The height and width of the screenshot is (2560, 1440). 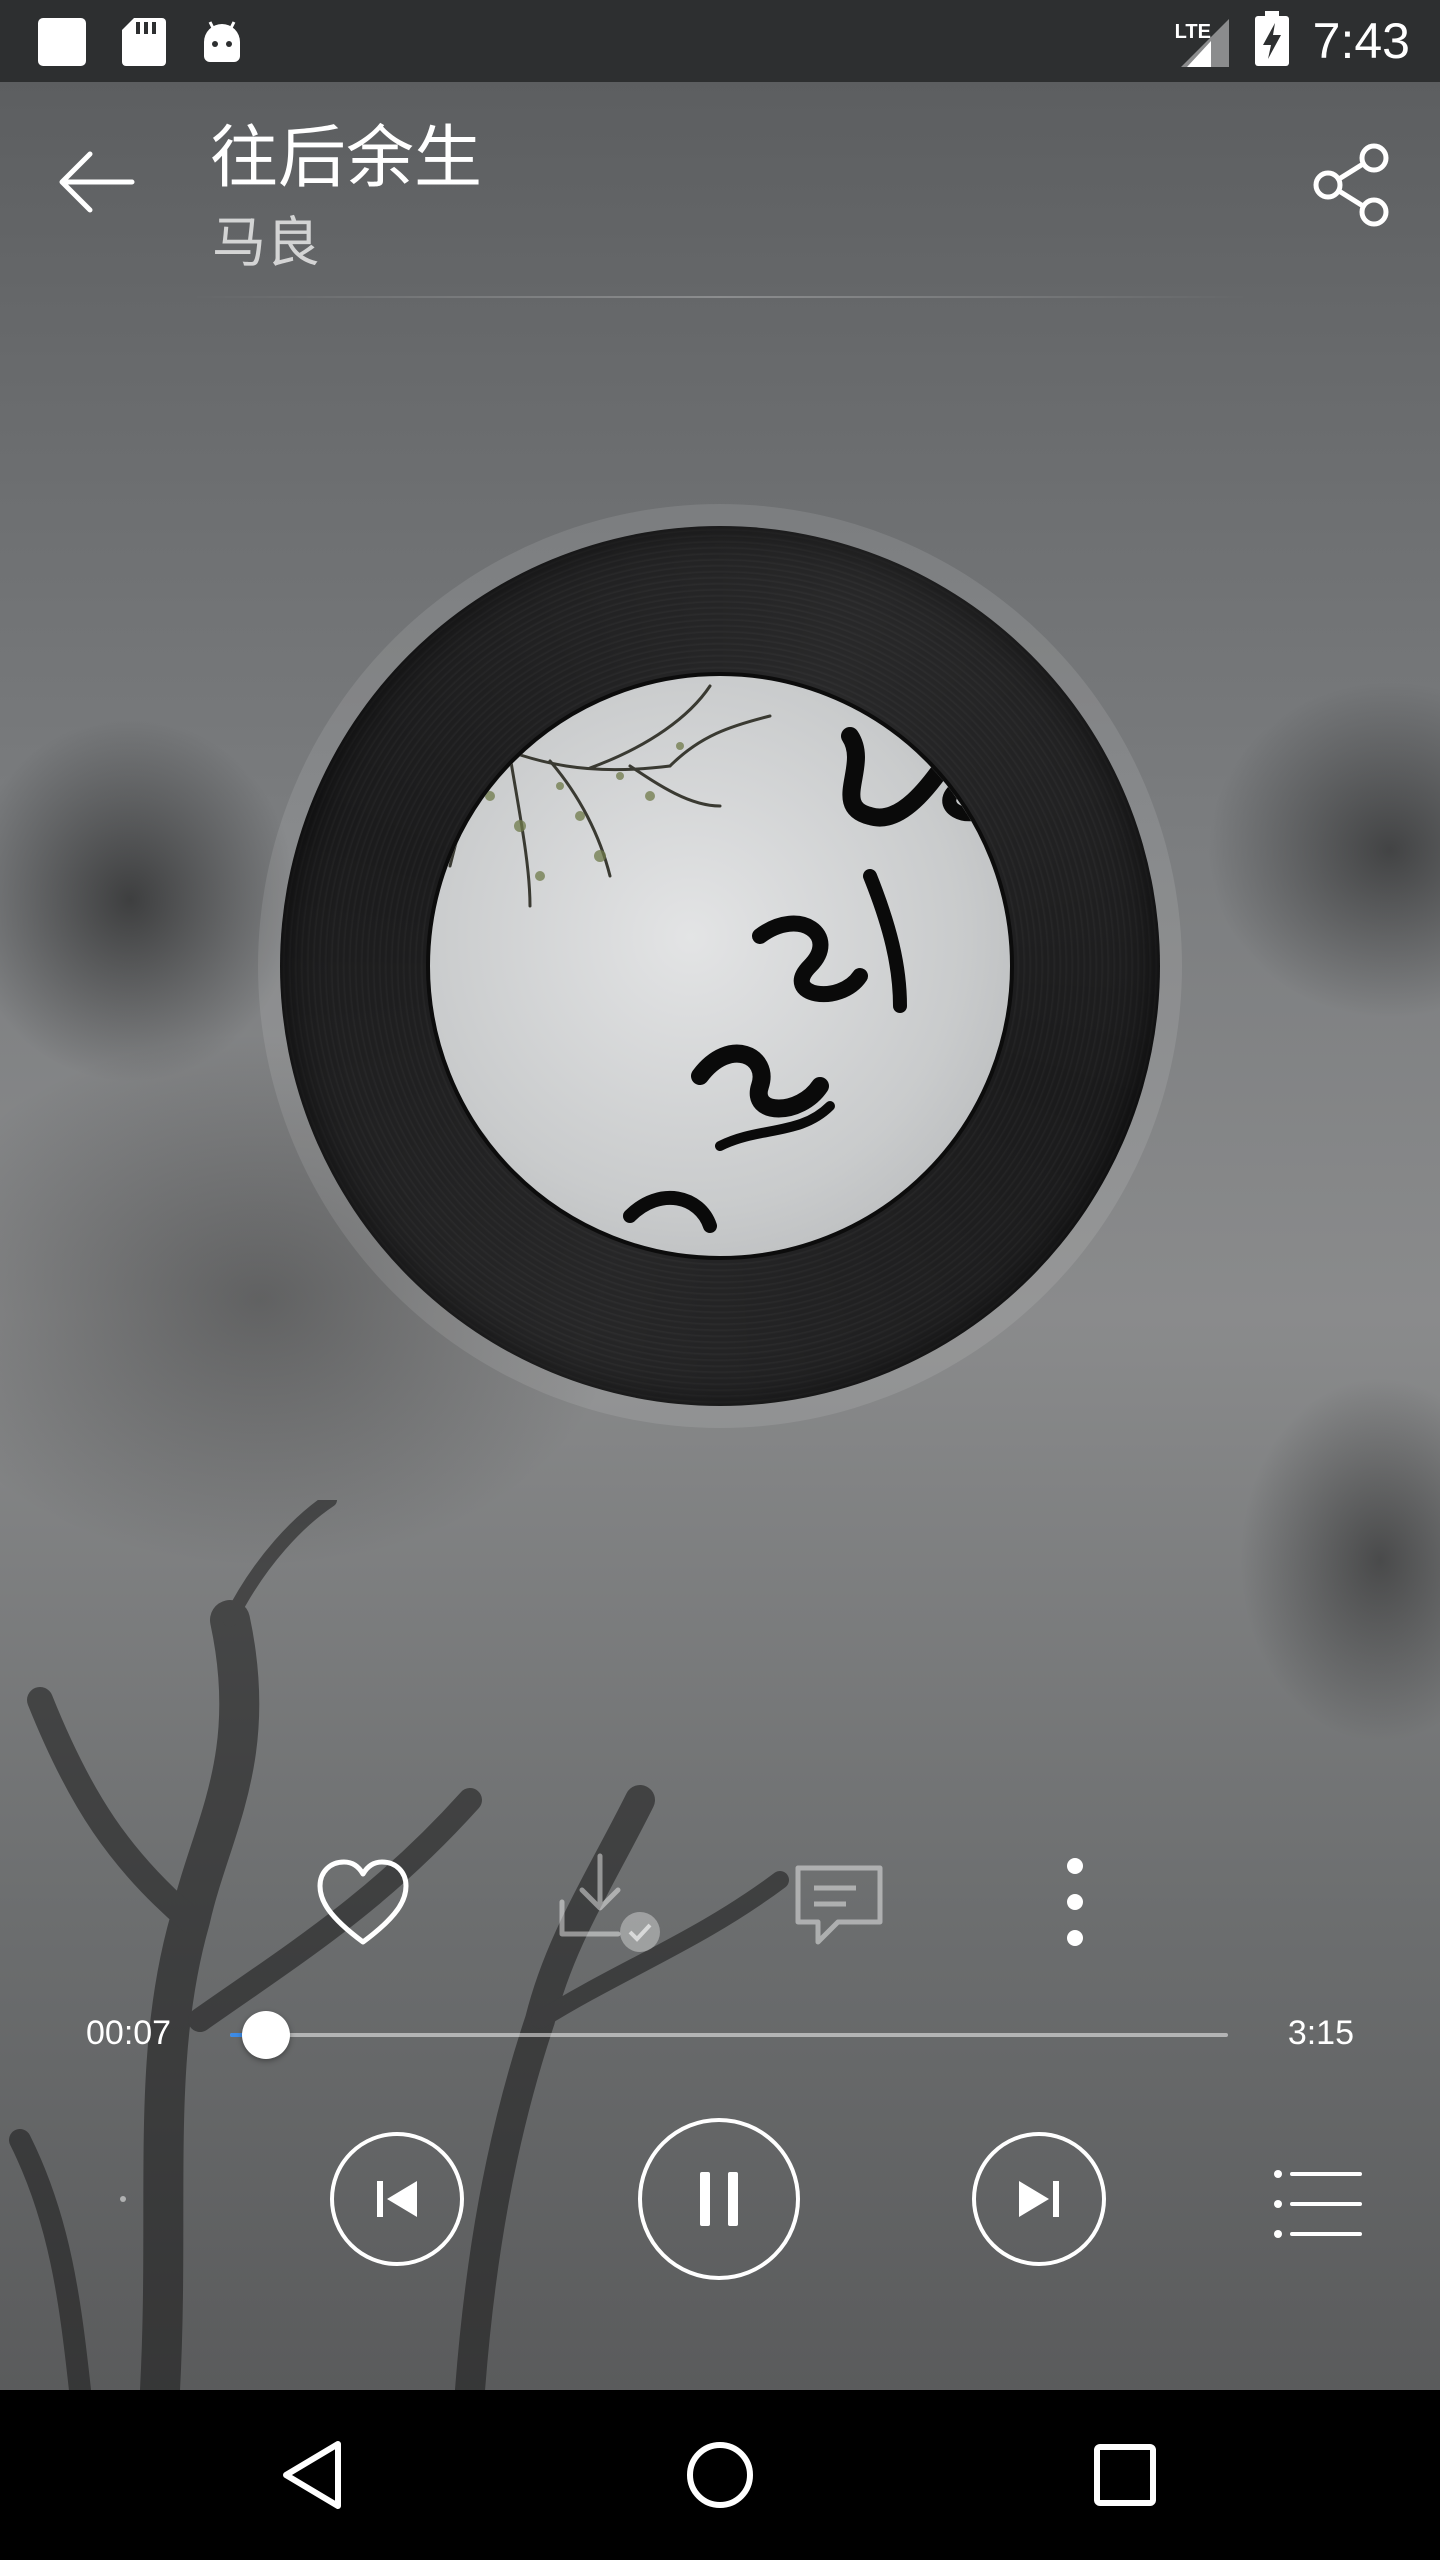 What do you see at coordinates (312, 2475) in the screenshot?
I see `nav-back-icon` at bounding box center [312, 2475].